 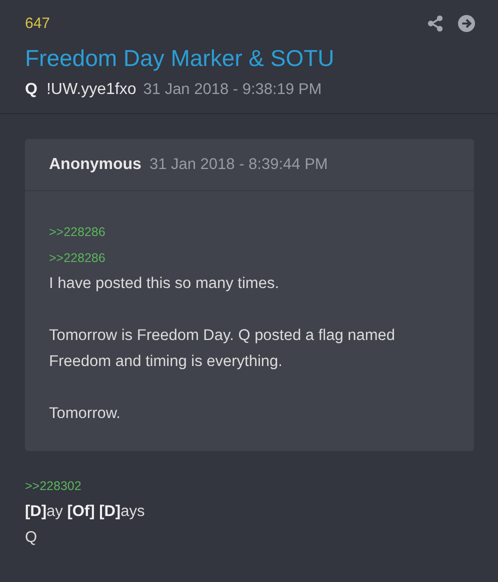 What do you see at coordinates (31, 90) in the screenshot?
I see `author-name: Q` at bounding box center [31, 90].